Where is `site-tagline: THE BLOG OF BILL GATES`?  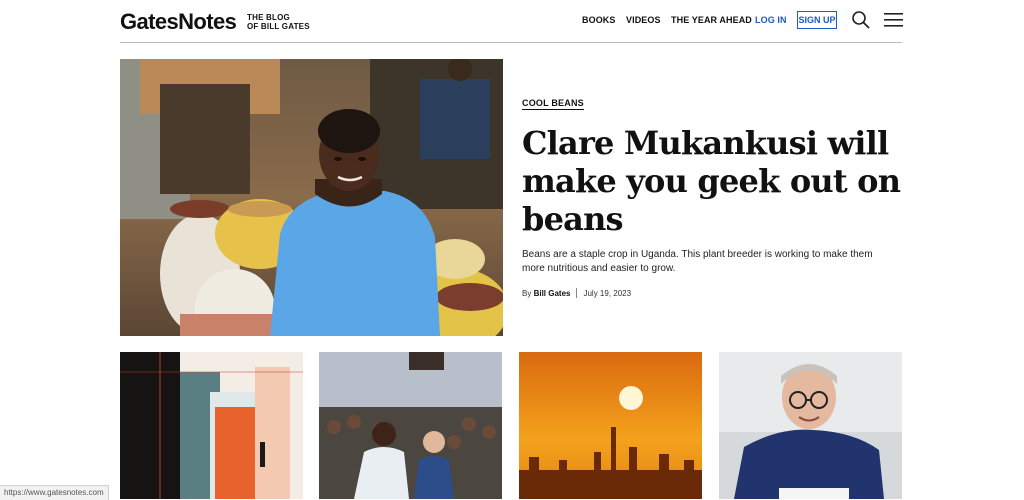 site-tagline: THE BLOG OF BILL GATES is located at coordinates (278, 22).